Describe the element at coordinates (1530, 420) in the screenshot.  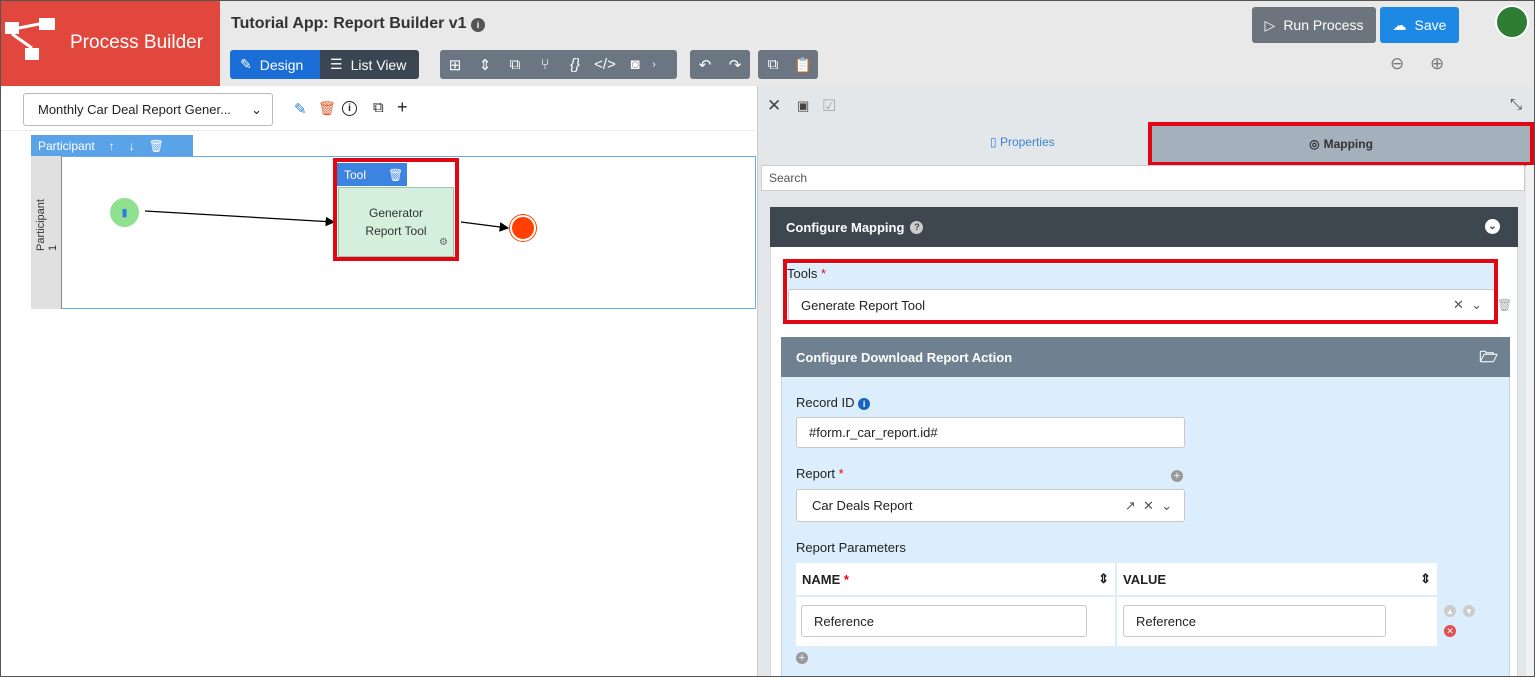
I see `scrollbar` at that location.